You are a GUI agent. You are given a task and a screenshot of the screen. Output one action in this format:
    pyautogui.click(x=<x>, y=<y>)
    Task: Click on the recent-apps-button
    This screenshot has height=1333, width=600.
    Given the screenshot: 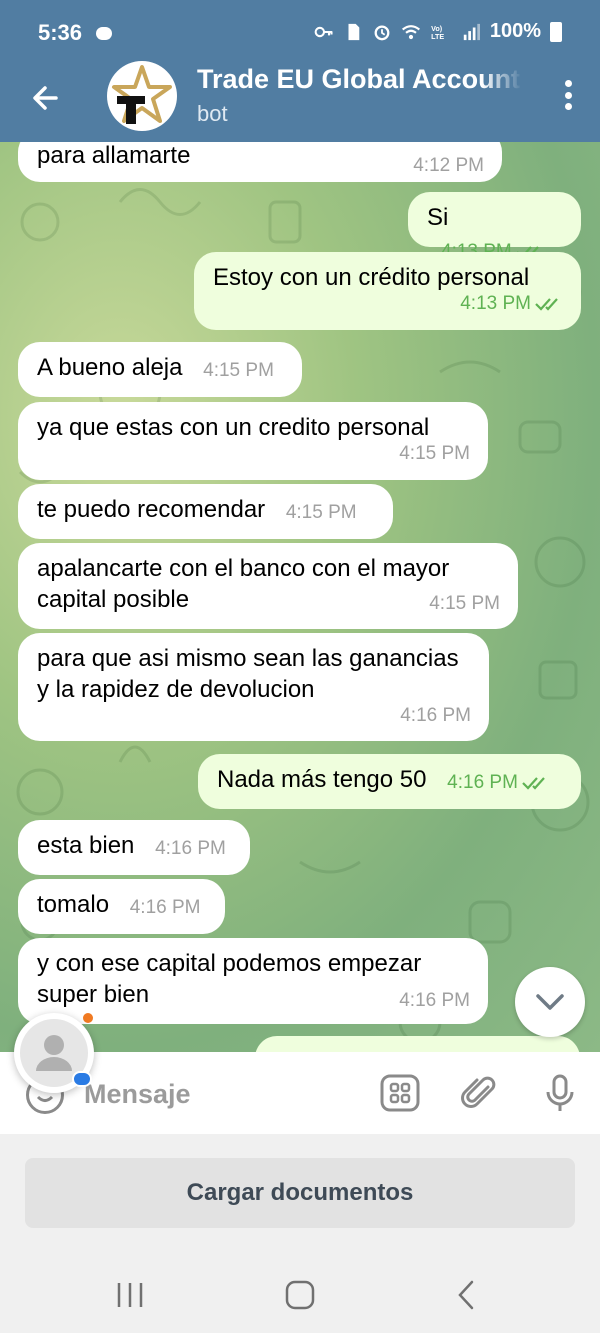 What is the action you would take?
    pyautogui.click(x=130, y=1295)
    